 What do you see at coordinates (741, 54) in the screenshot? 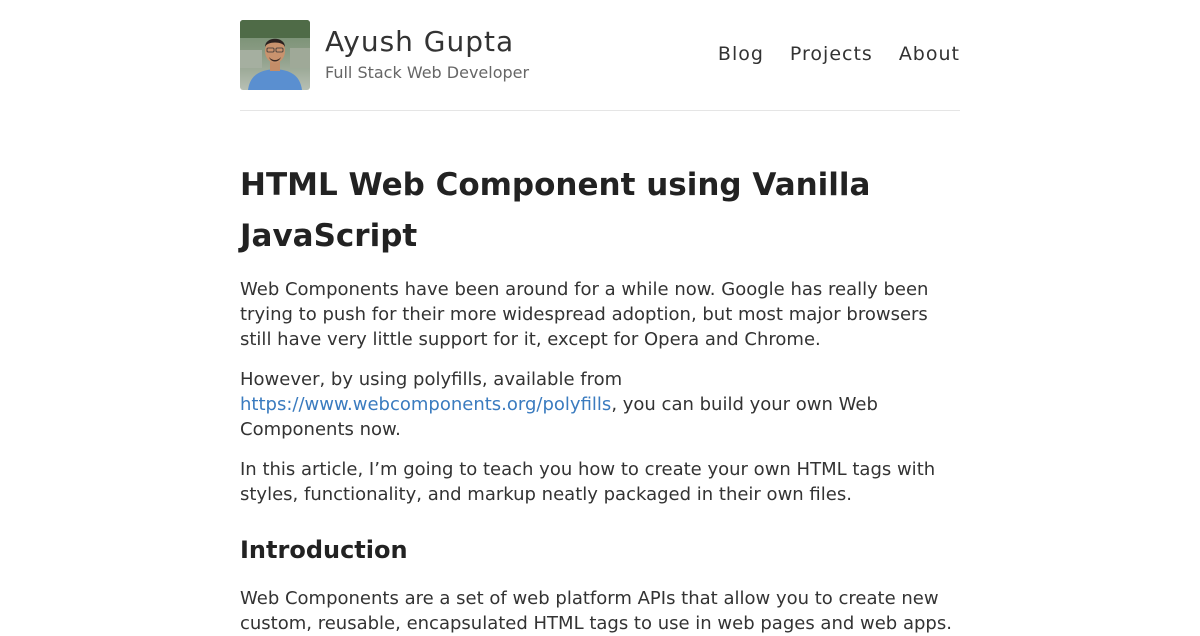
I see `nav-blog-link: Blog` at bounding box center [741, 54].